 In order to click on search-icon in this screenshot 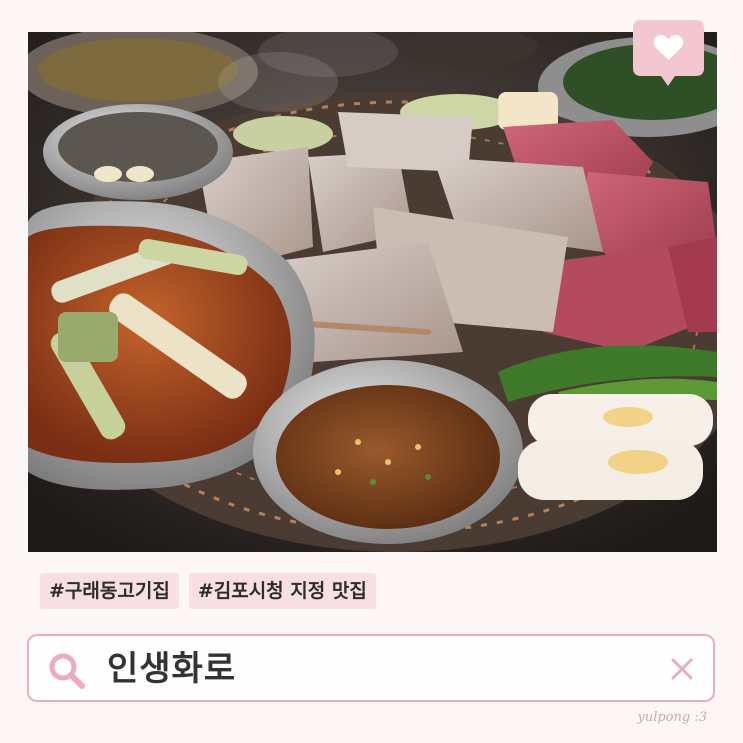, I will do `click(67, 671)`.